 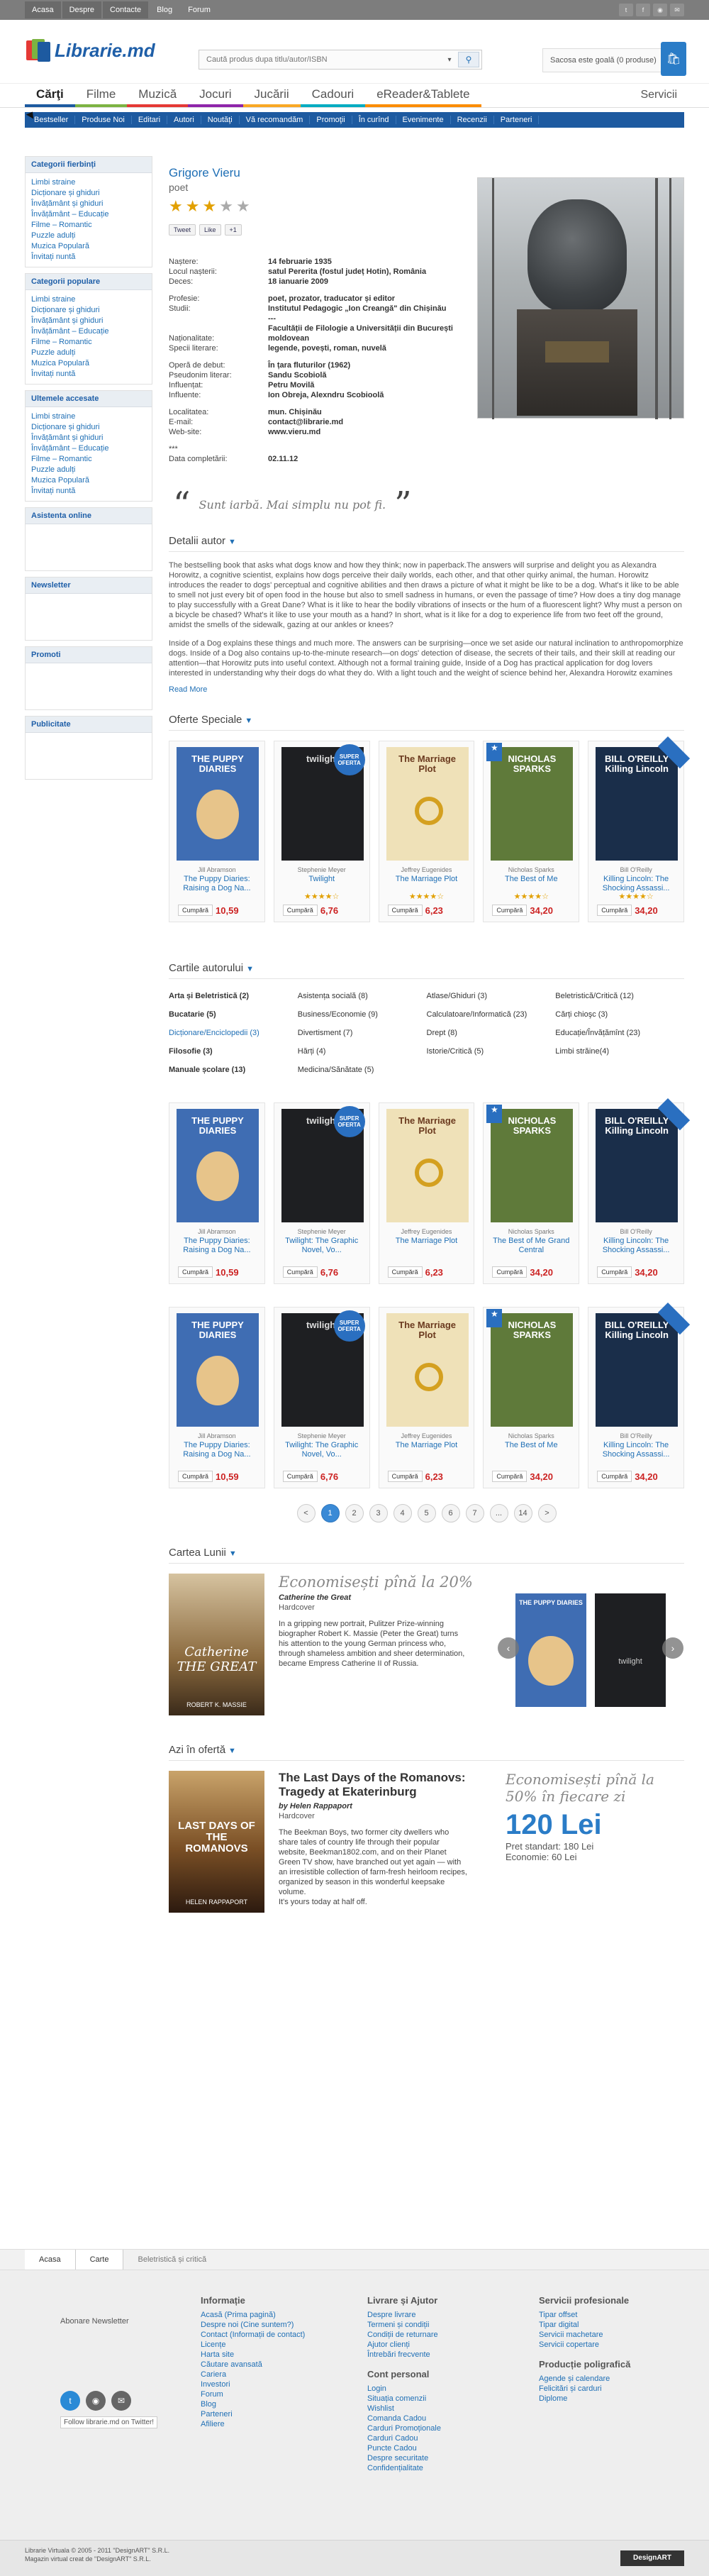 What do you see at coordinates (532, 804) in the screenshot?
I see `book-cover: NICHOLAS SPARKS` at bounding box center [532, 804].